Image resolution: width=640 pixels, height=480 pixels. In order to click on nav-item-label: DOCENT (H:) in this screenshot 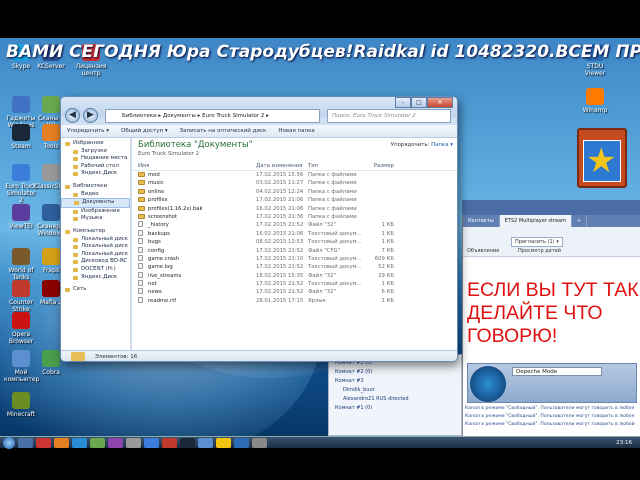, I will do `click(98, 268)`.